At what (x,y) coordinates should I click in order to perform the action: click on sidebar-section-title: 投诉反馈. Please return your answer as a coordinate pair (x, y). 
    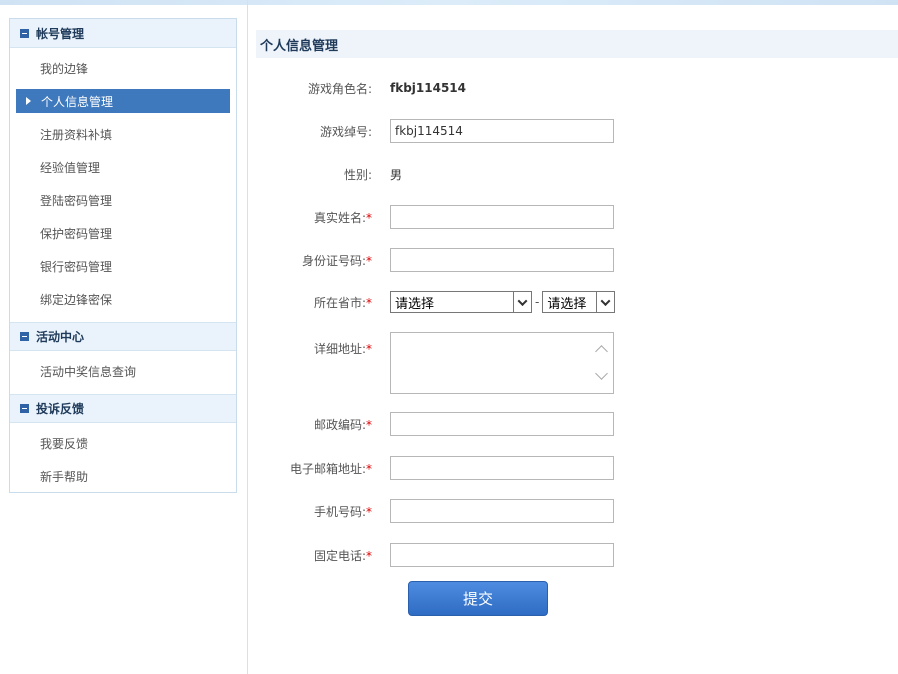
    Looking at the image, I should click on (60, 409).